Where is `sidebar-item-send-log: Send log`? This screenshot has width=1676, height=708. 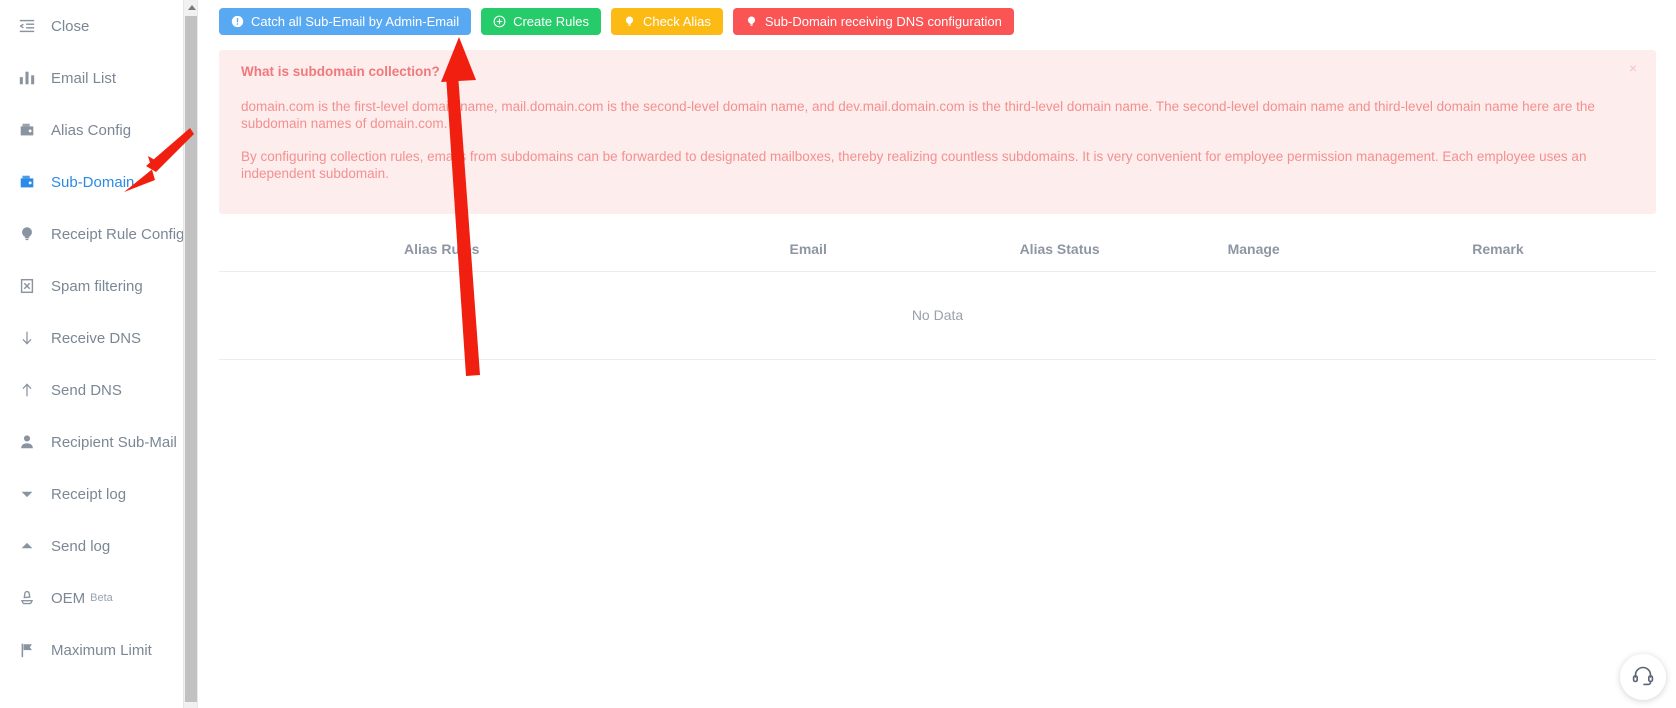 sidebar-item-send-log: Send log is located at coordinates (98, 546).